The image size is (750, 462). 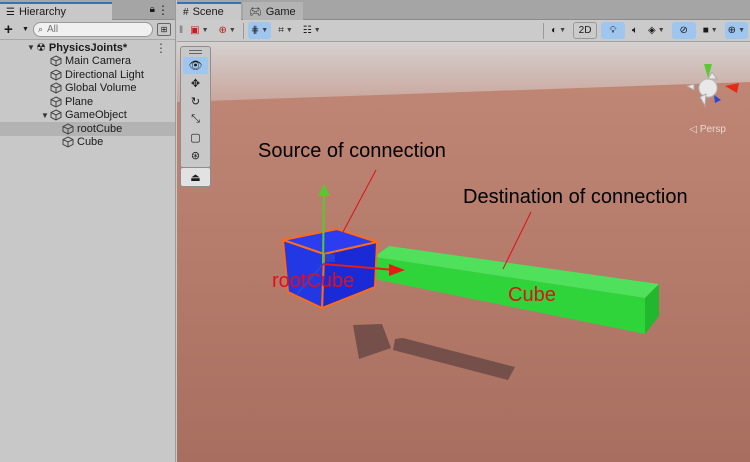 I want to click on grid-plane-icon: ☷, so click(x=307, y=30).